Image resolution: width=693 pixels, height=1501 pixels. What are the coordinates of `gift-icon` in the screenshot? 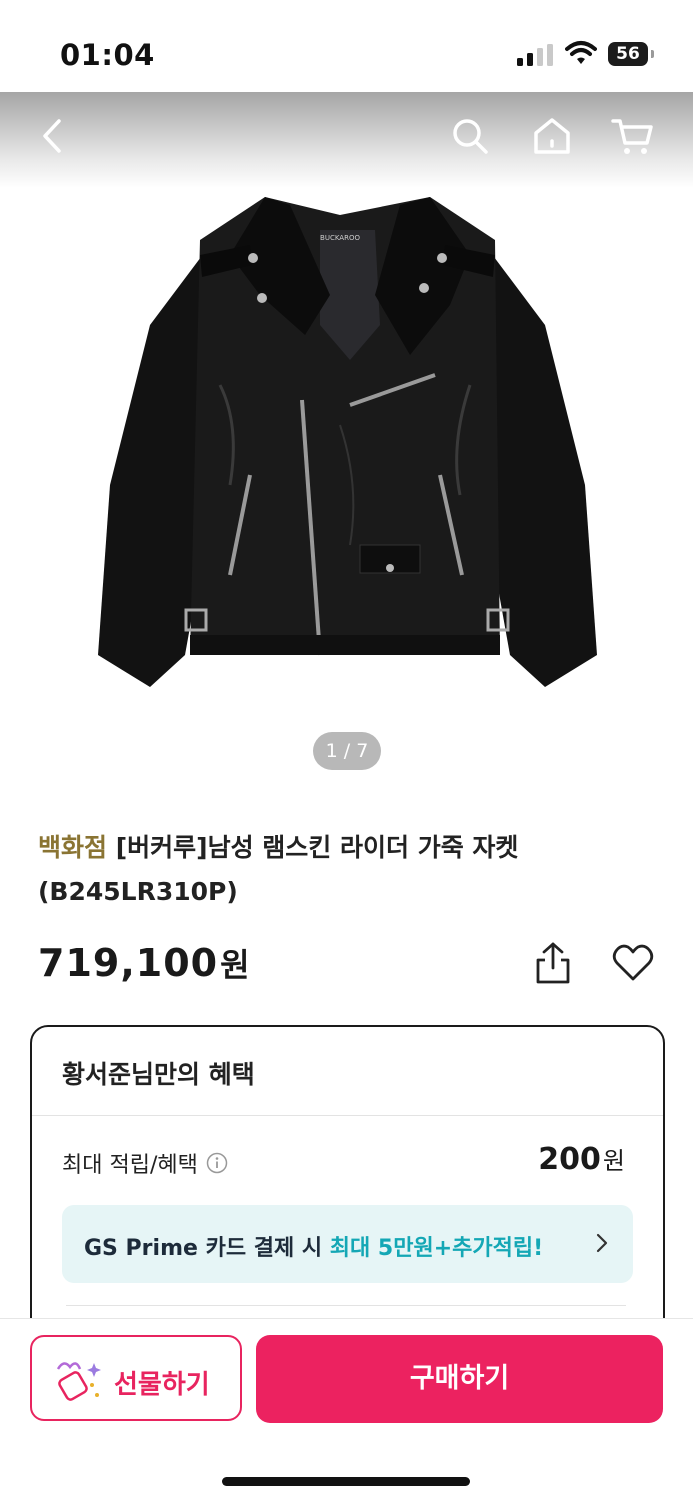 It's located at (78, 1381).